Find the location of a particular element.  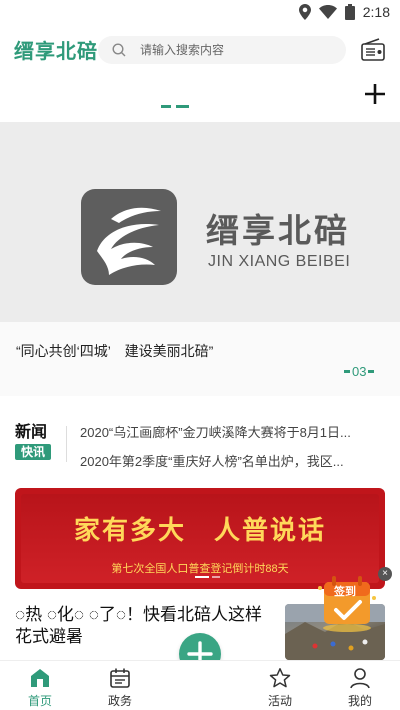

home-icon is located at coordinates (40, 678).